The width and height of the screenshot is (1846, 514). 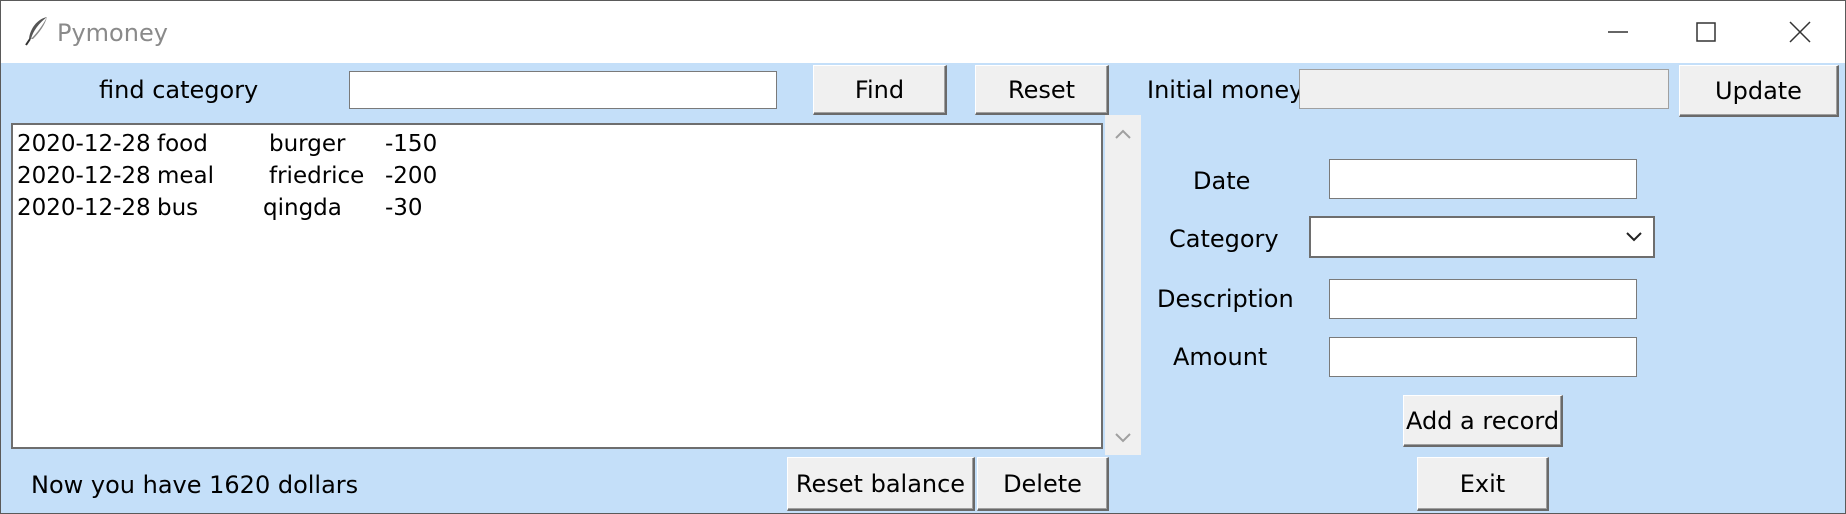 I want to click on records-scrollbar, so click(x=1123, y=285).